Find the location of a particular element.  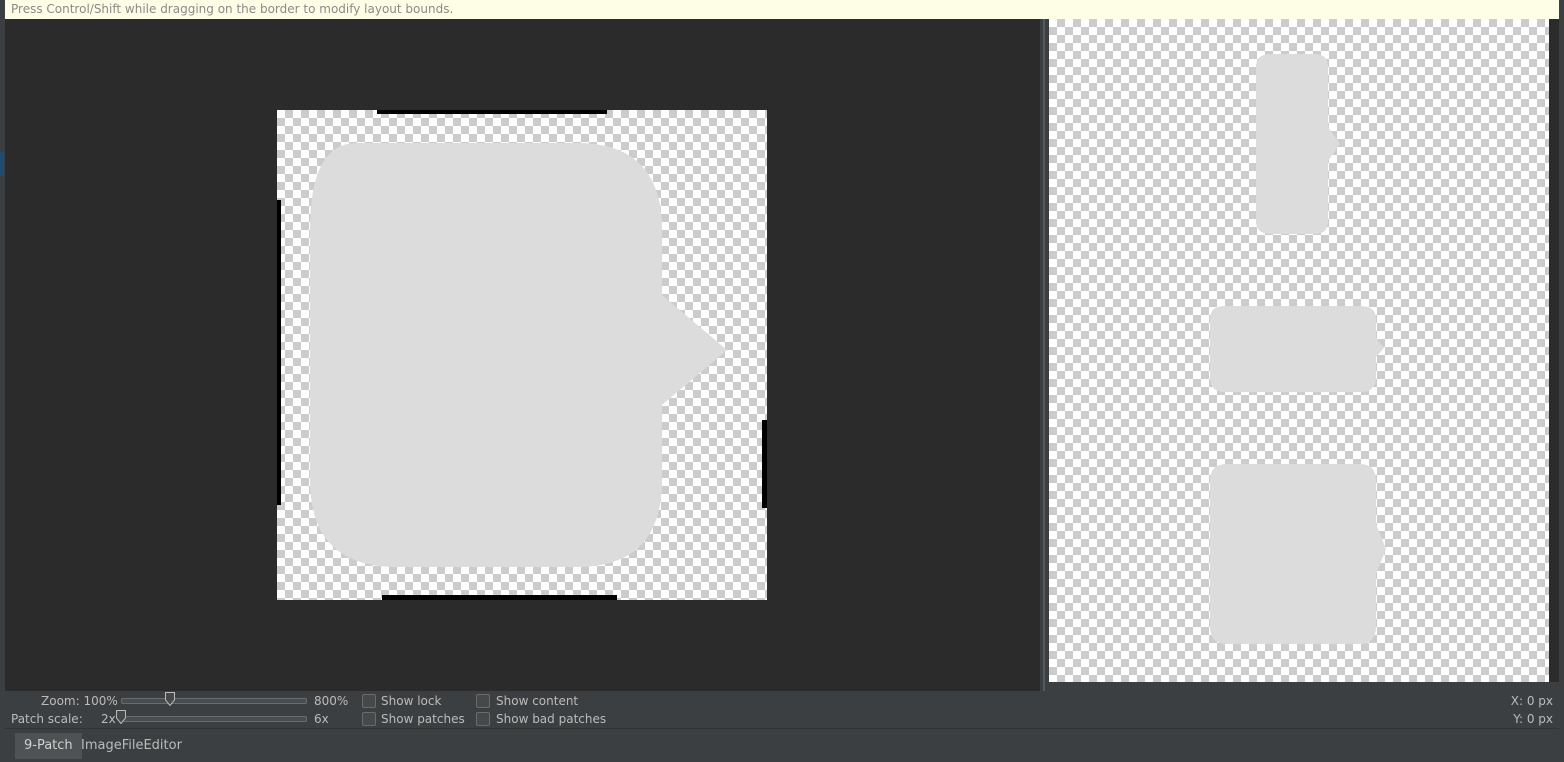

zoom-label: Zoom: 100% is located at coordinates (79, 701).